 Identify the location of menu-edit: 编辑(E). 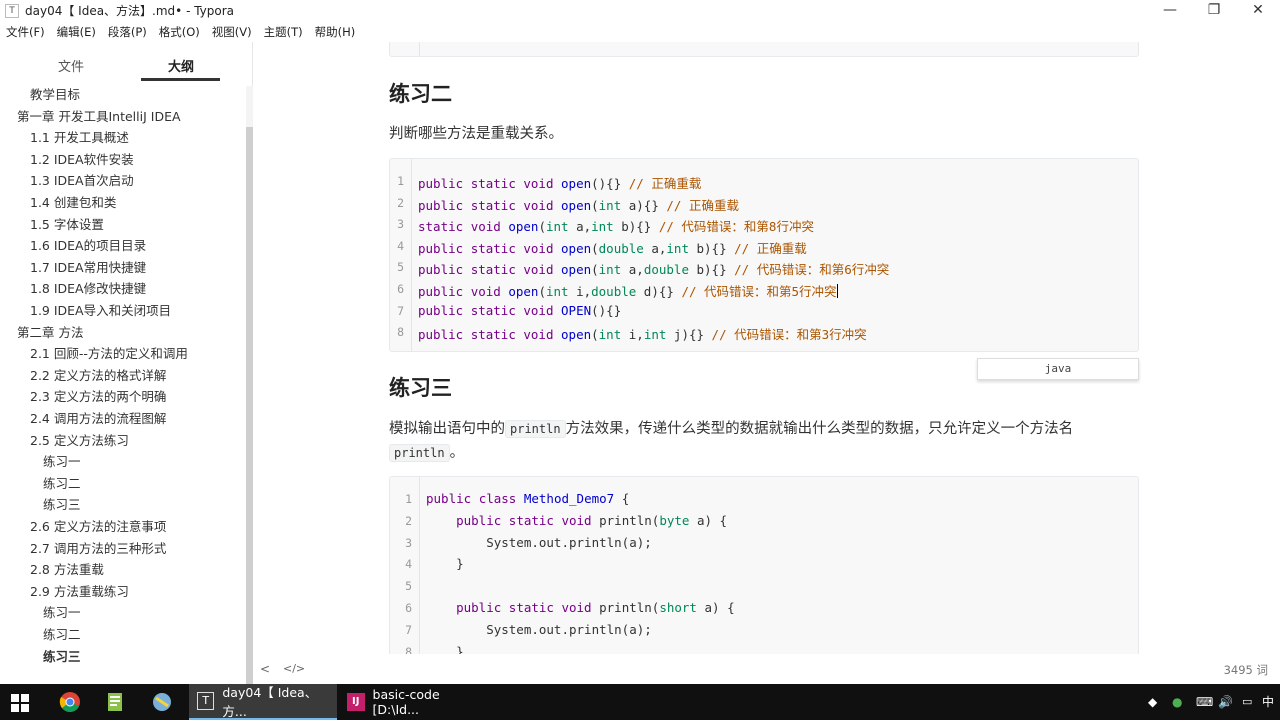
(76, 32).